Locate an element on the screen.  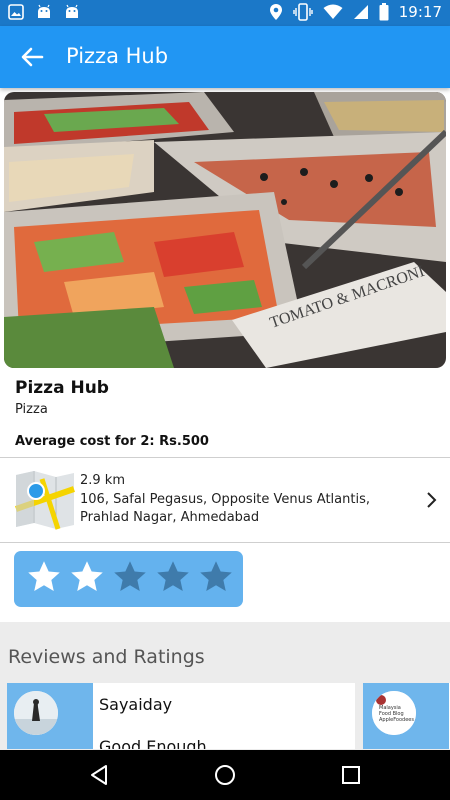
rating-stars is located at coordinates (130, 577).